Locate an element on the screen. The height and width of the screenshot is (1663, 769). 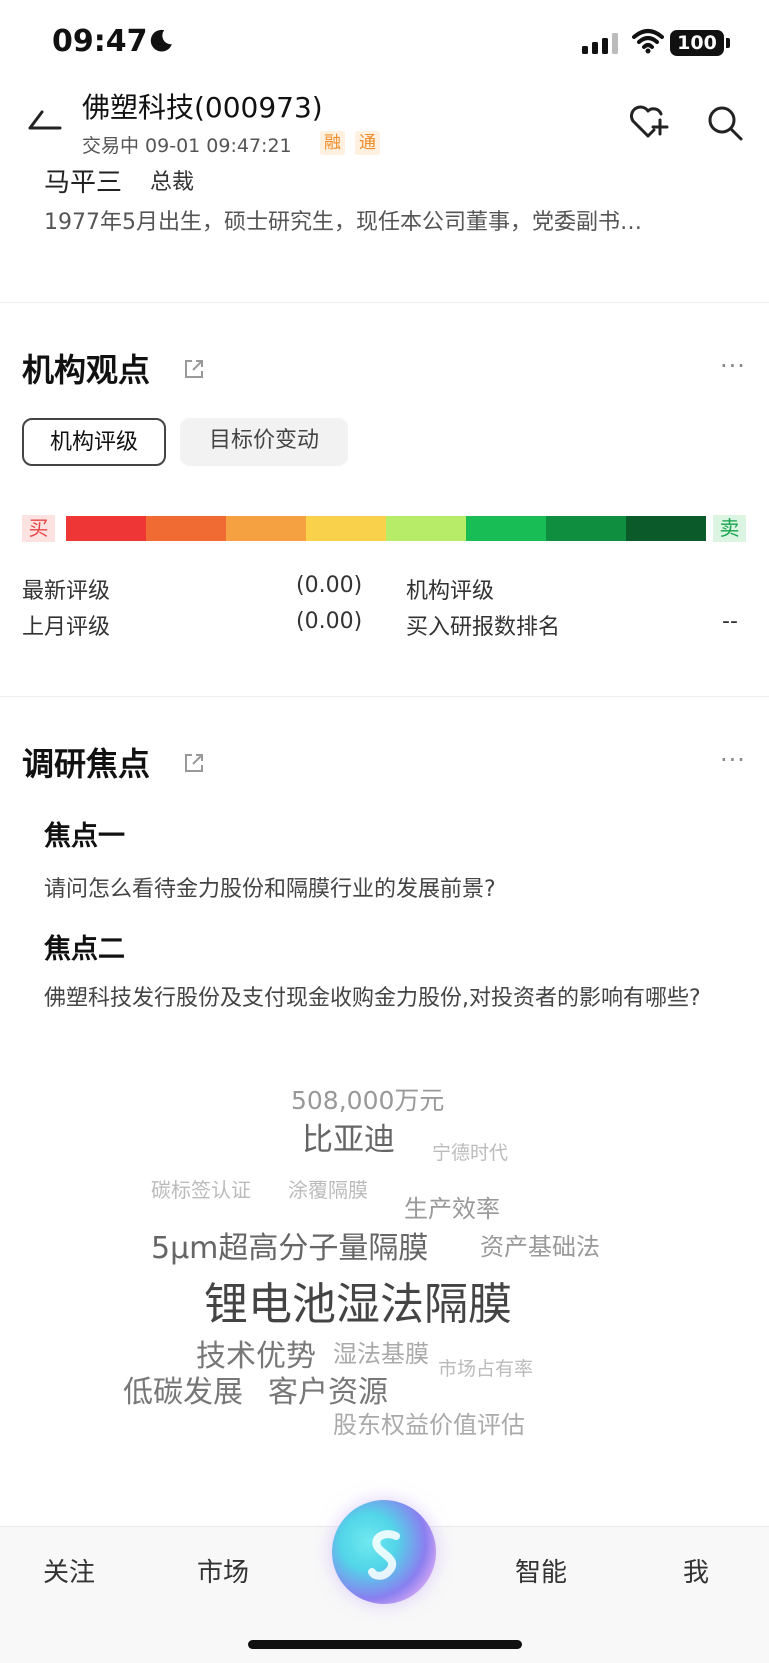
connect-tag: 通 is located at coordinates (367, 143).